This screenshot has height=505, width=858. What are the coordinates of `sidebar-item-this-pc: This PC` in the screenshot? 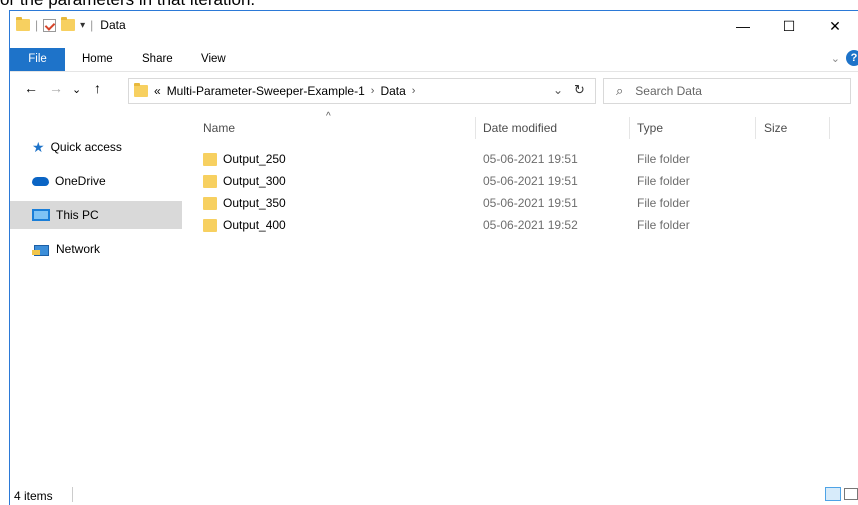 It's located at (96, 215).